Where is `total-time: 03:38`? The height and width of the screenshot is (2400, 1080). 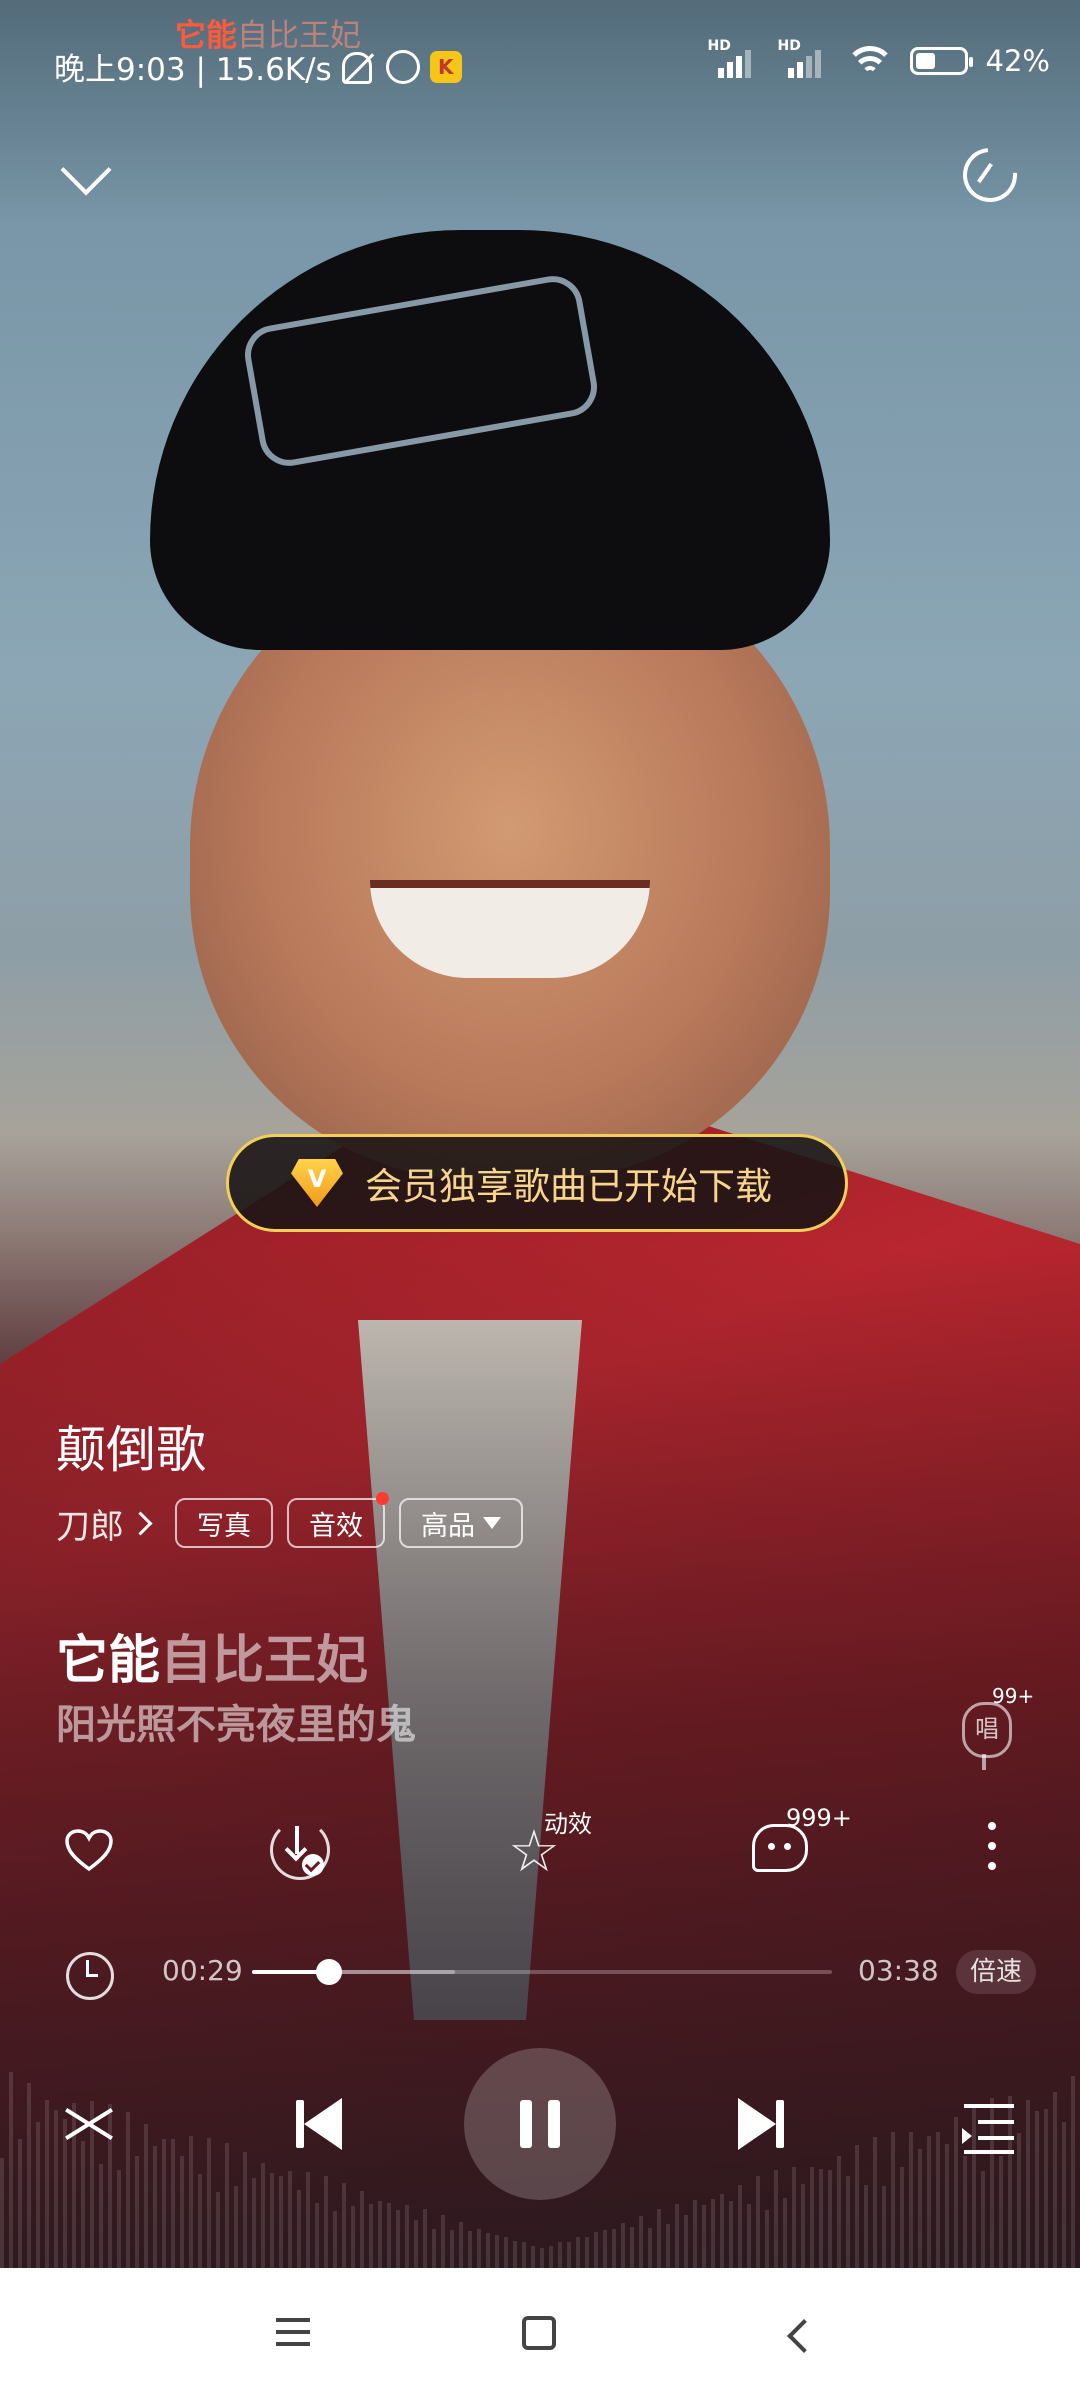 total-time: 03:38 is located at coordinates (898, 1970).